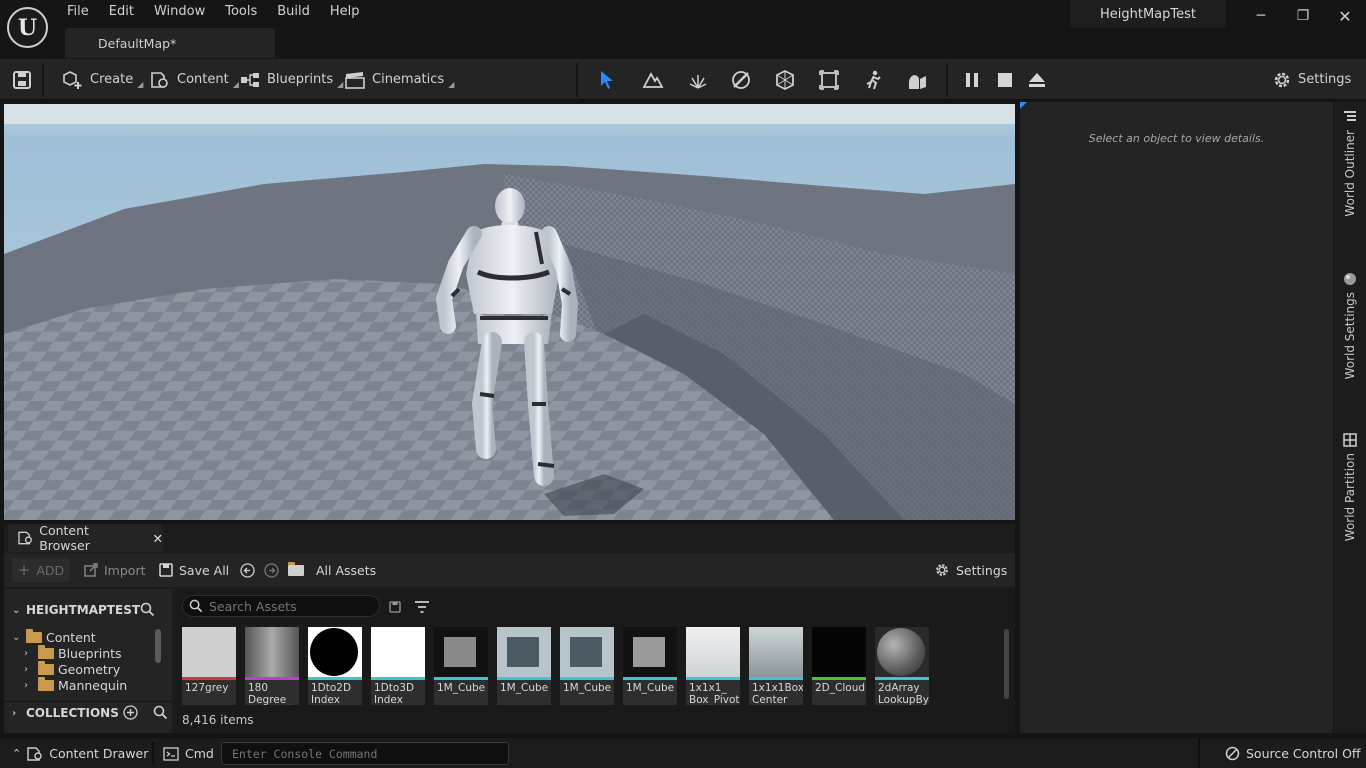  I want to click on tab-world-settings: World Settings, so click(1350, 325).